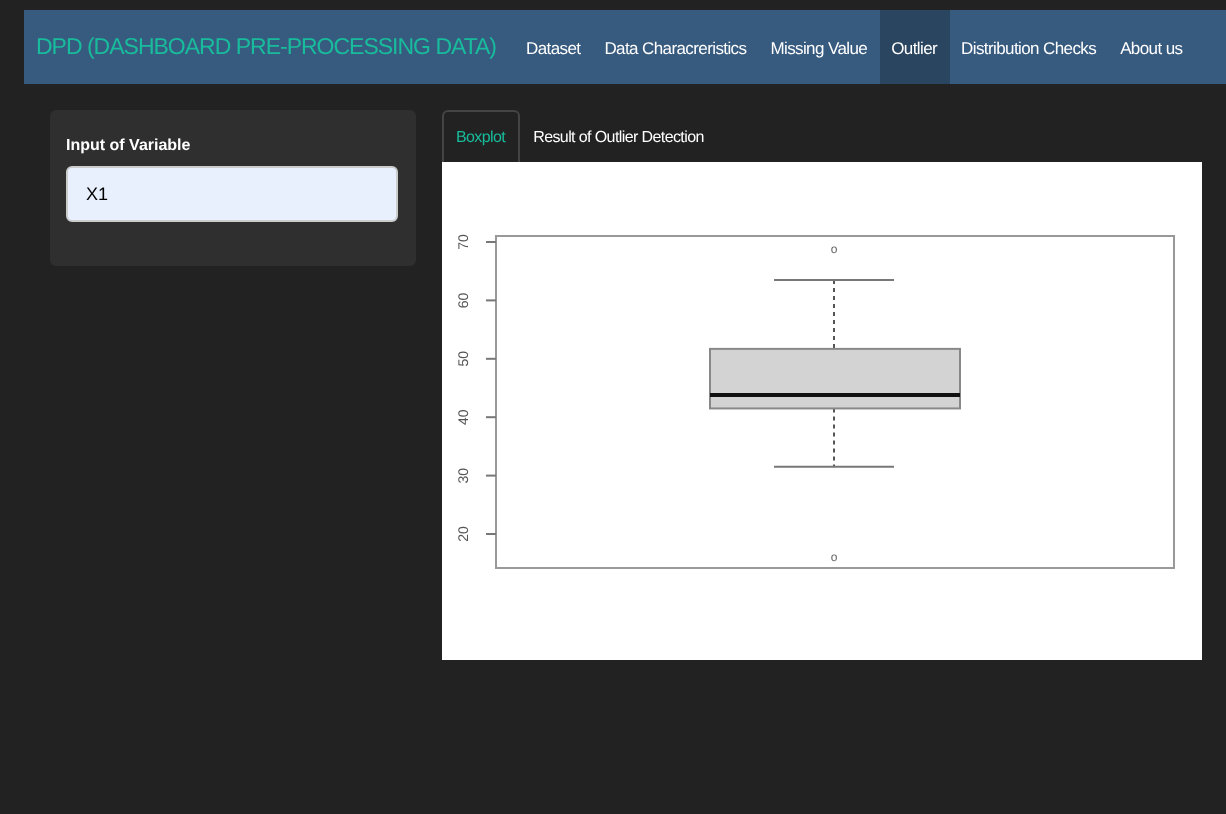 The image size is (1226, 814). I want to click on lower-whisker, so click(834, 437).